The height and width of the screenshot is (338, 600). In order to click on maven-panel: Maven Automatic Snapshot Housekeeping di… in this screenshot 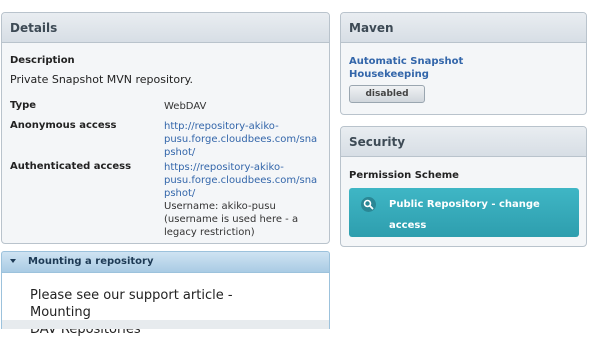, I will do `click(463, 63)`.